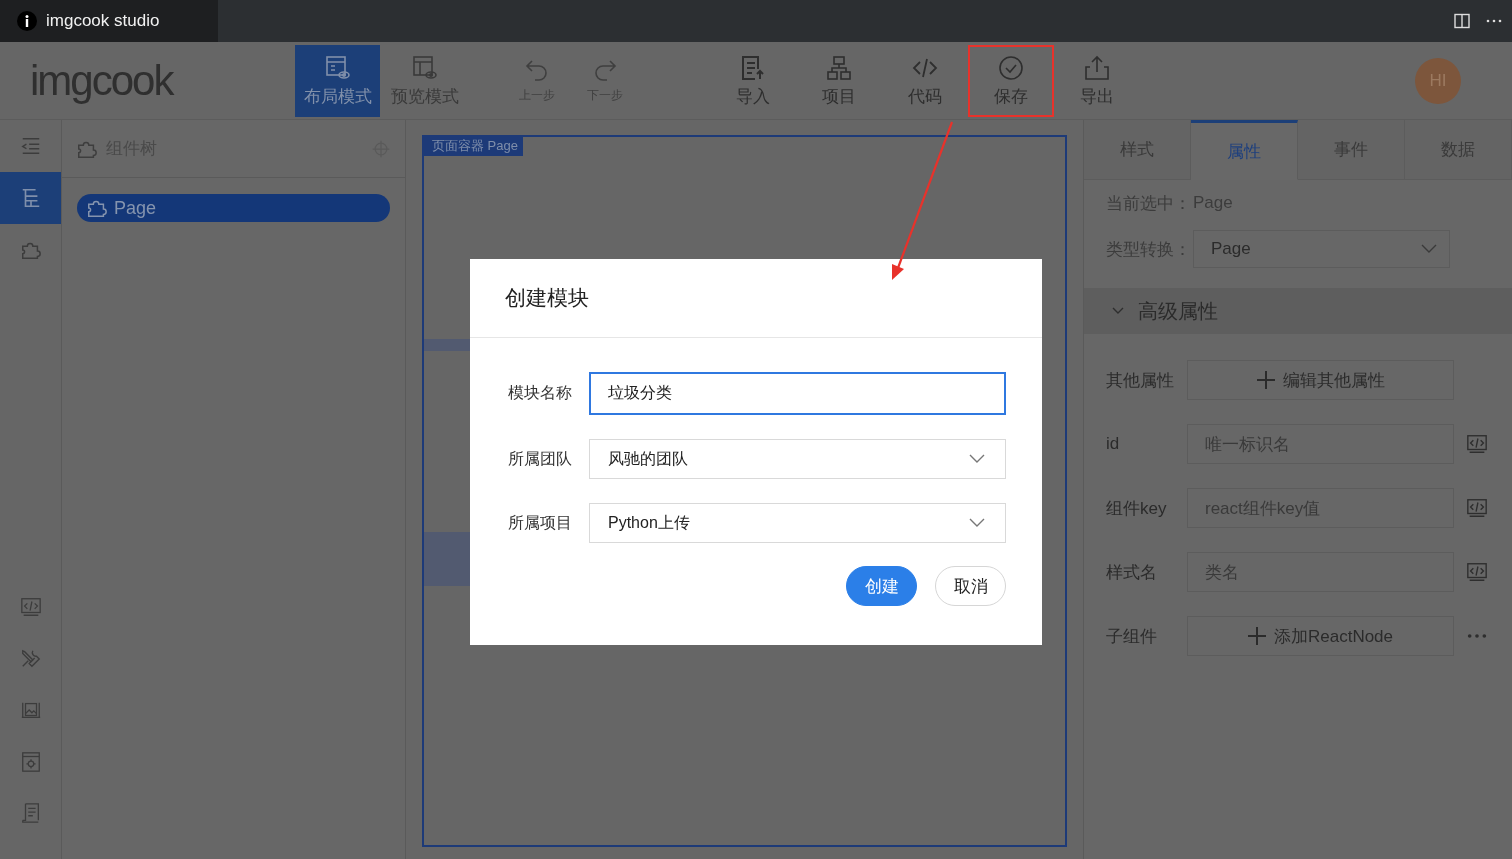  I want to click on add-button: 添加ReactNode, so click(1320, 636).